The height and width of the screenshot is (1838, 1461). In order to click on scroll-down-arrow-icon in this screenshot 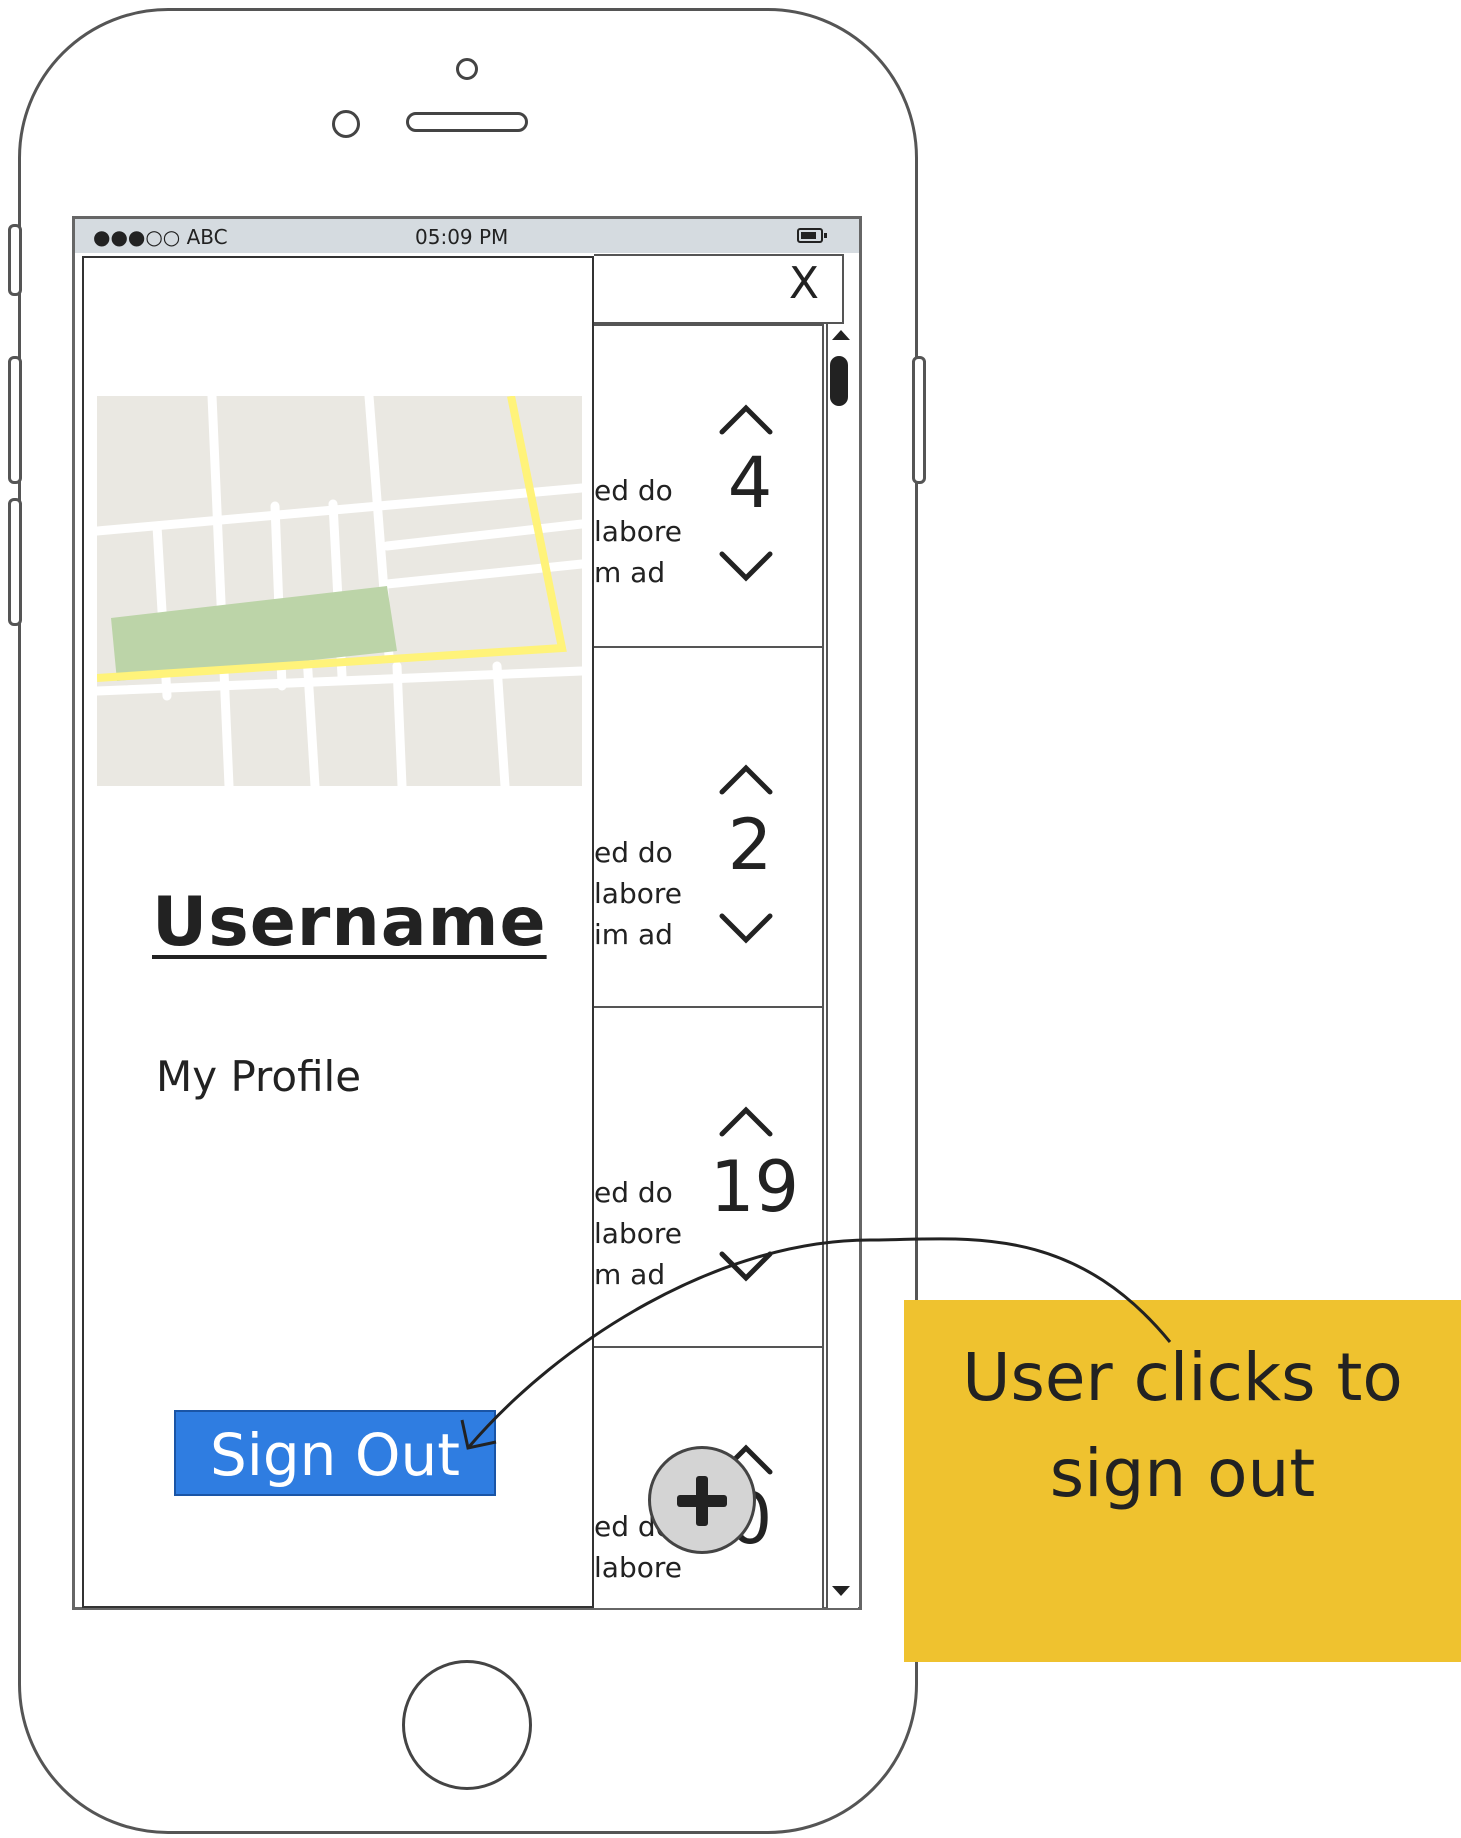, I will do `click(841, 1591)`.